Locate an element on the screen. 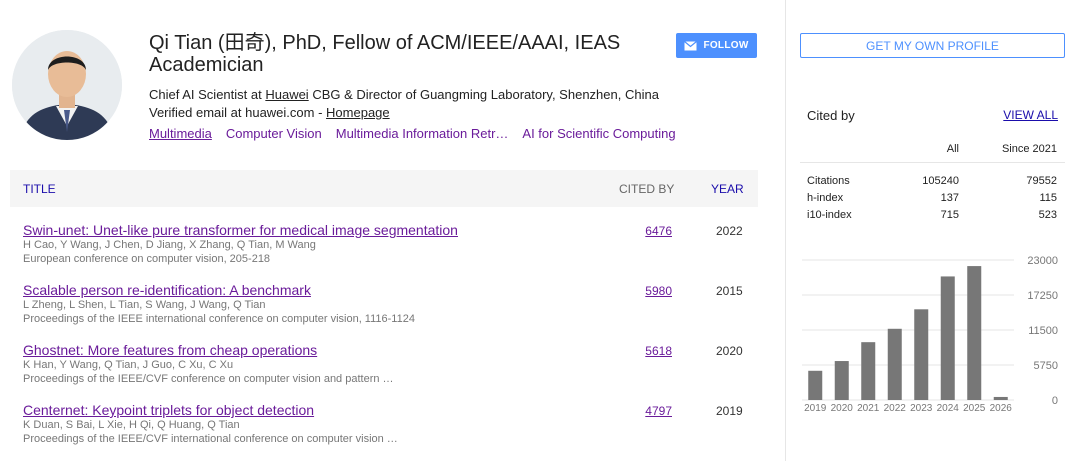  follow-button: FOLLOW is located at coordinates (716, 45).